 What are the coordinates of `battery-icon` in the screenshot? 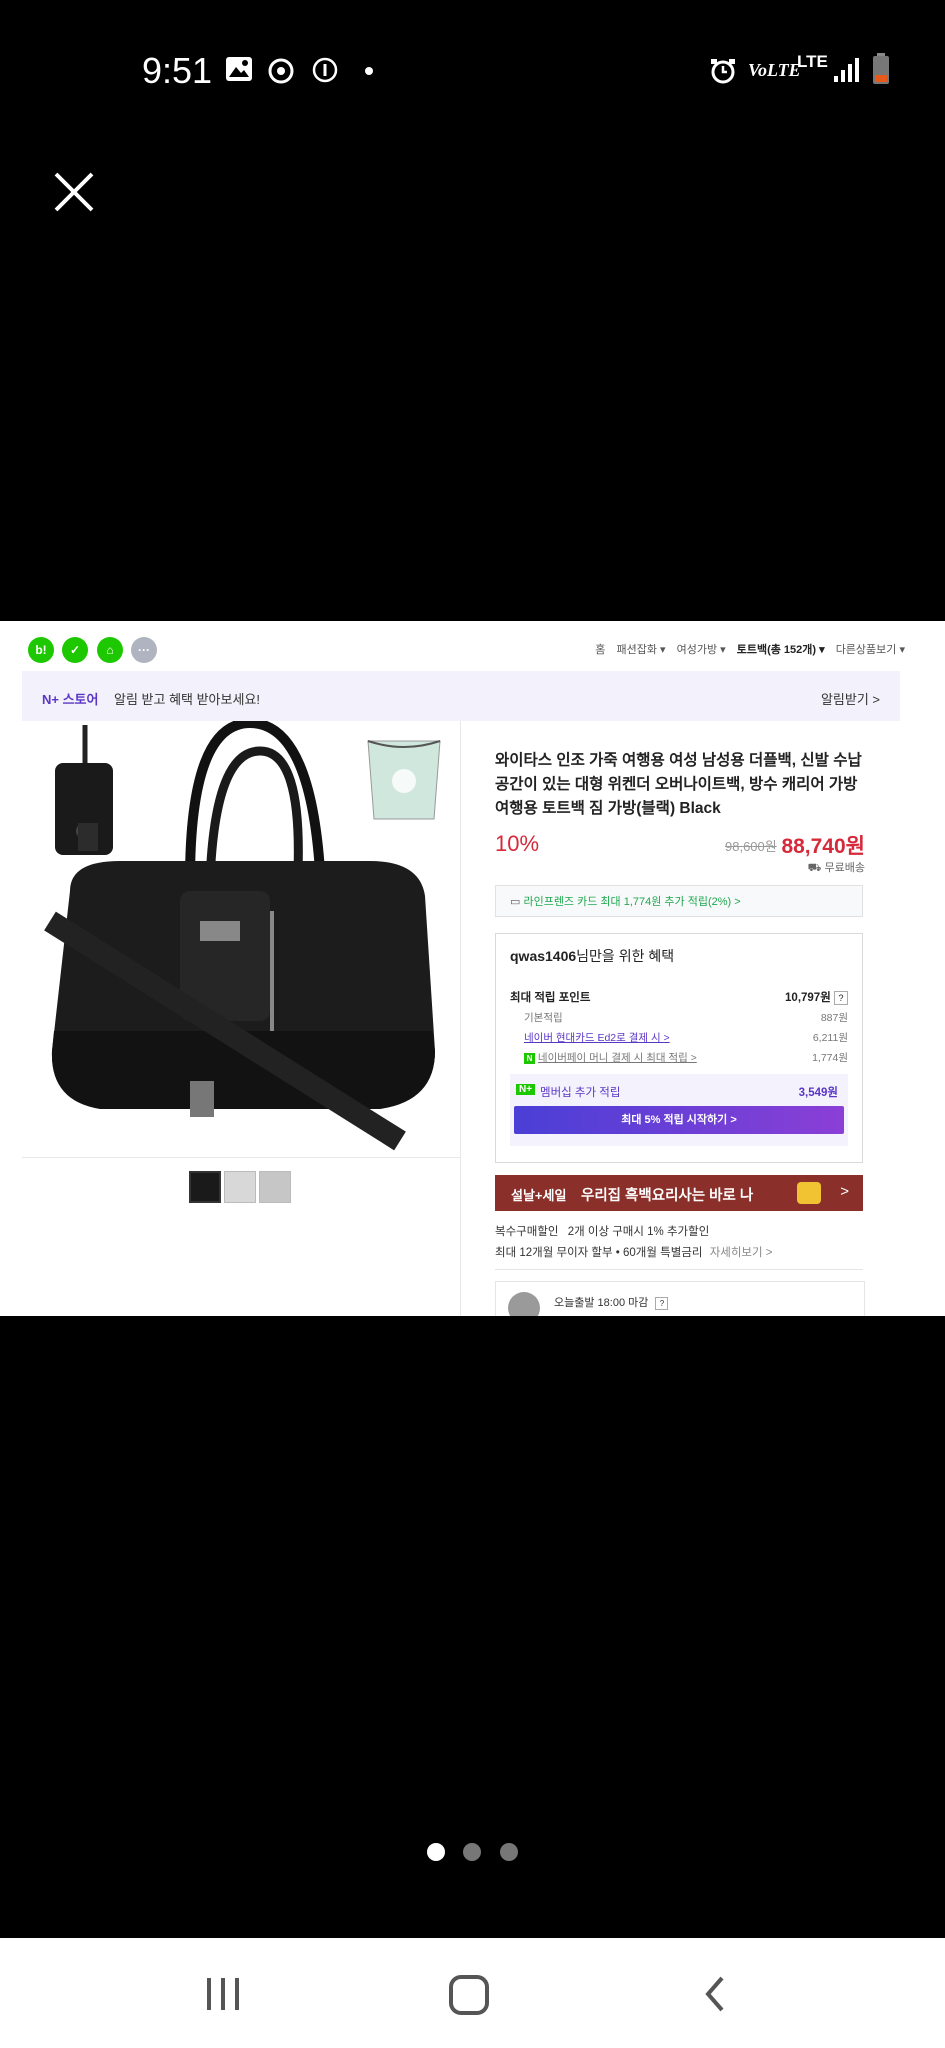 It's located at (881, 68).